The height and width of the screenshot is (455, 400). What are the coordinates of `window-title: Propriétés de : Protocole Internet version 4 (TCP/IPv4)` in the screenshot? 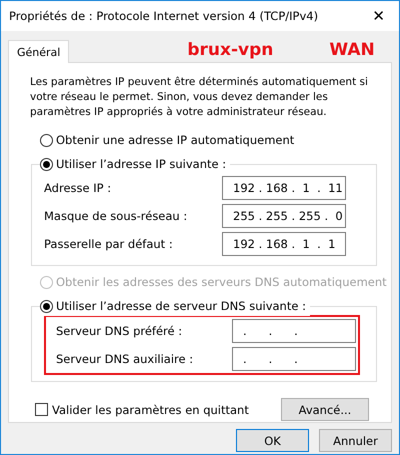 It's located at (163, 16).